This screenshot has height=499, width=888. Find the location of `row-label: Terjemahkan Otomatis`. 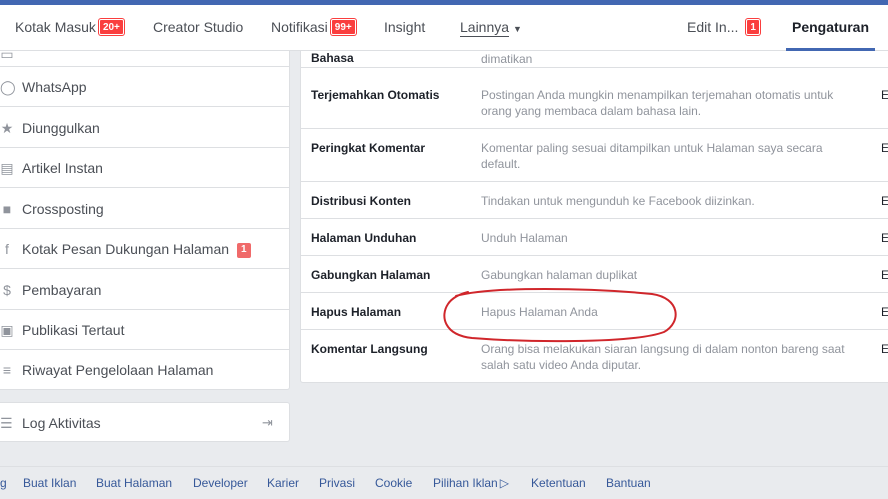

row-label: Terjemahkan Otomatis is located at coordinates (375, 95).